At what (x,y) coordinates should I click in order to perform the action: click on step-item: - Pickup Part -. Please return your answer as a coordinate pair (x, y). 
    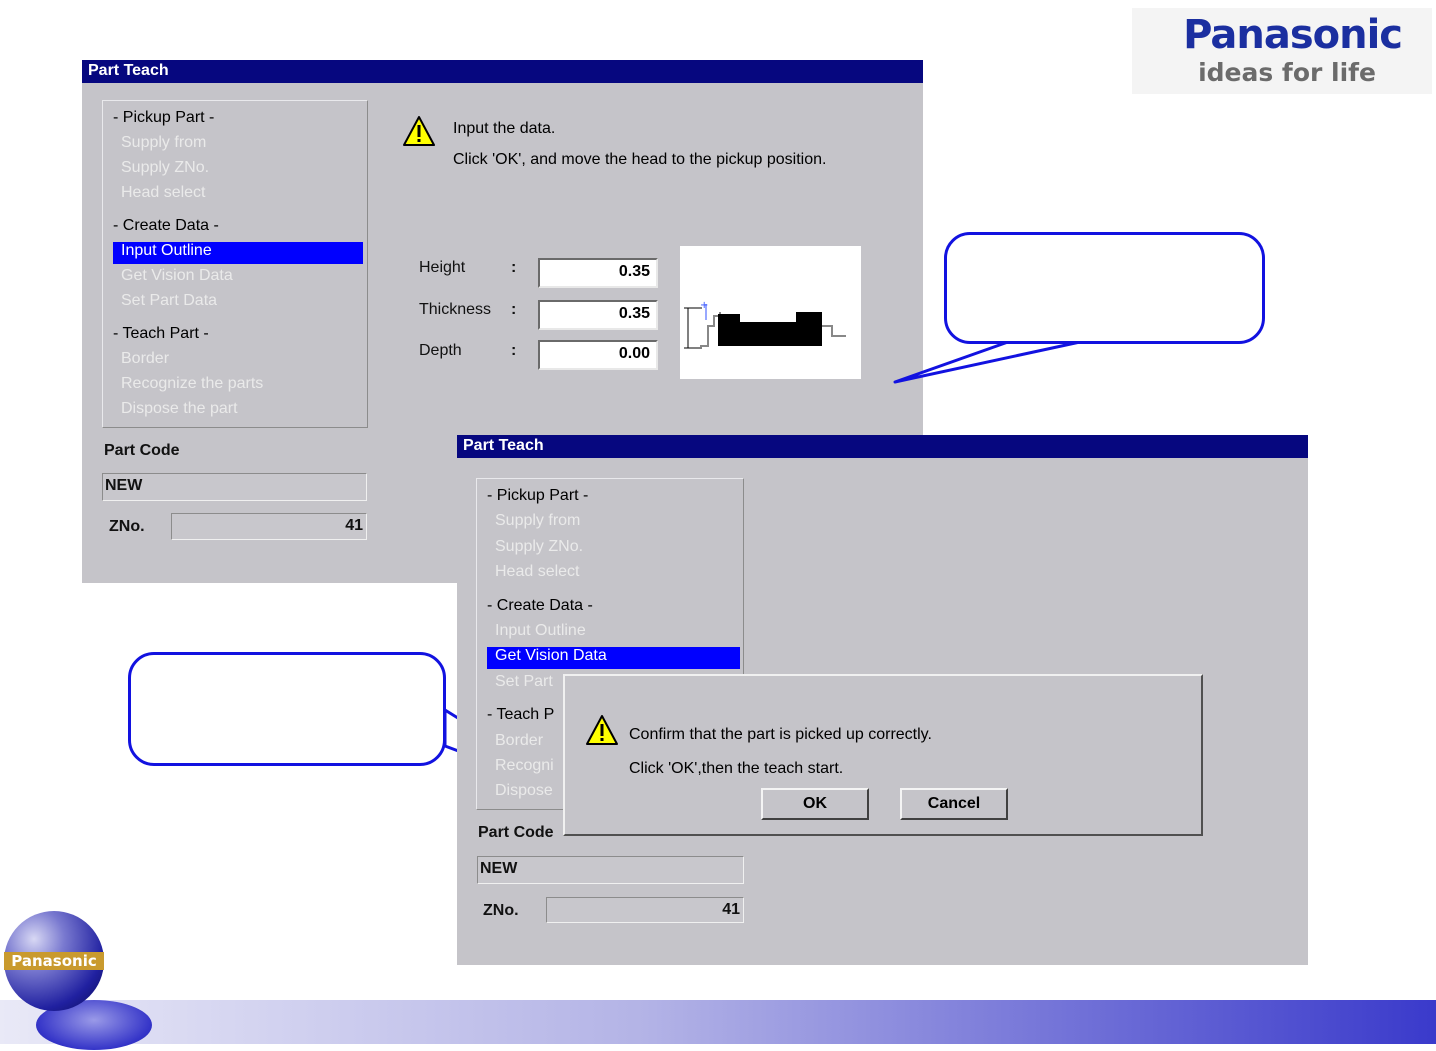
    Looking at the image, I should click on (538, 495).